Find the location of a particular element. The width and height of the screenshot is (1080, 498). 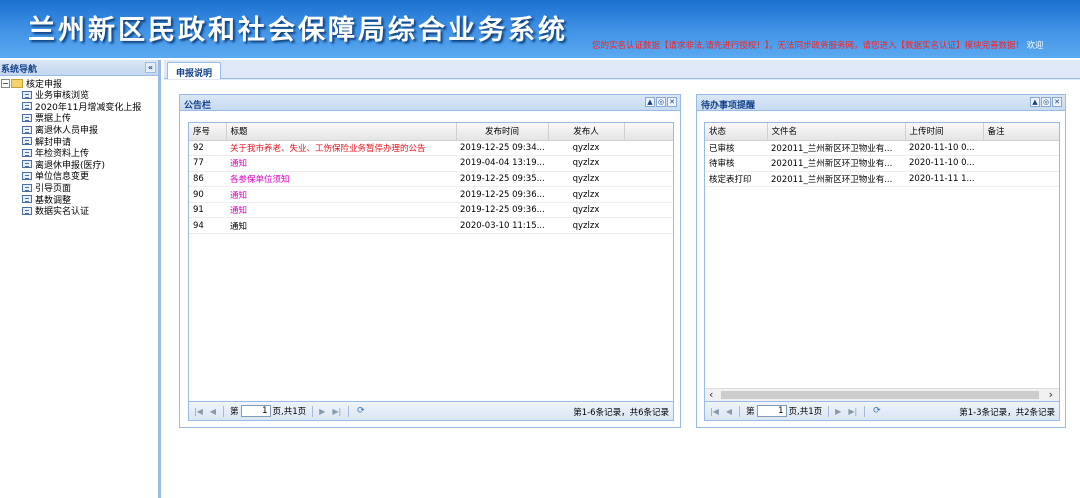

col-header-status: 状态 is located at coordinates (736, 132).